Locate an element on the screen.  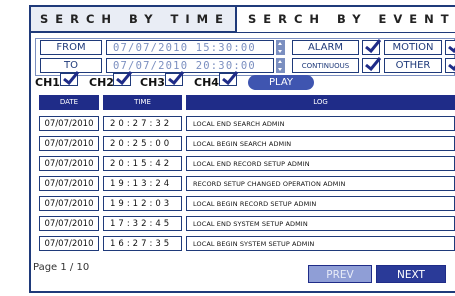
alarm-label: ALARM is located at coordinates (325, 47).